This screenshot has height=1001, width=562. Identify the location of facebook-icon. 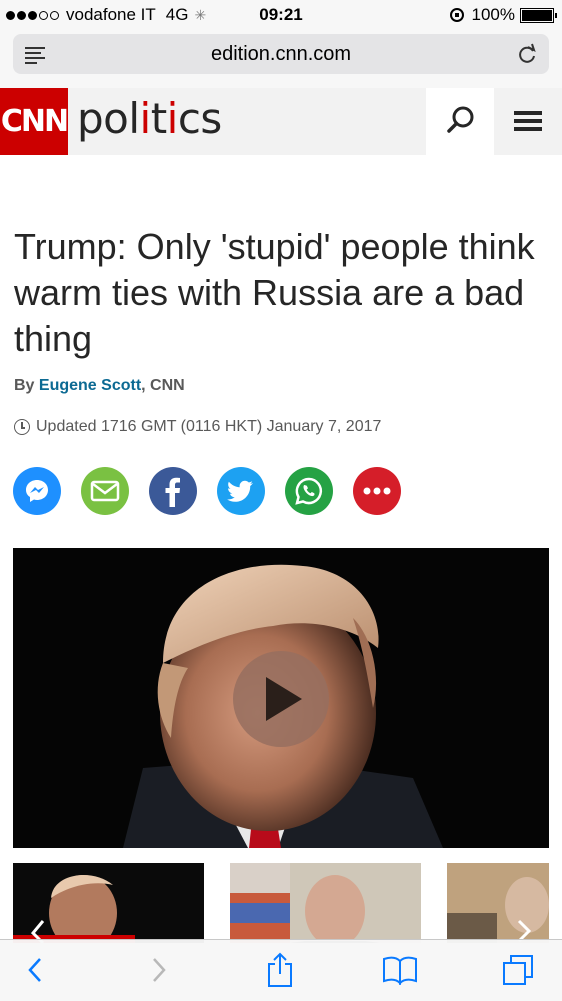
(172, 492).